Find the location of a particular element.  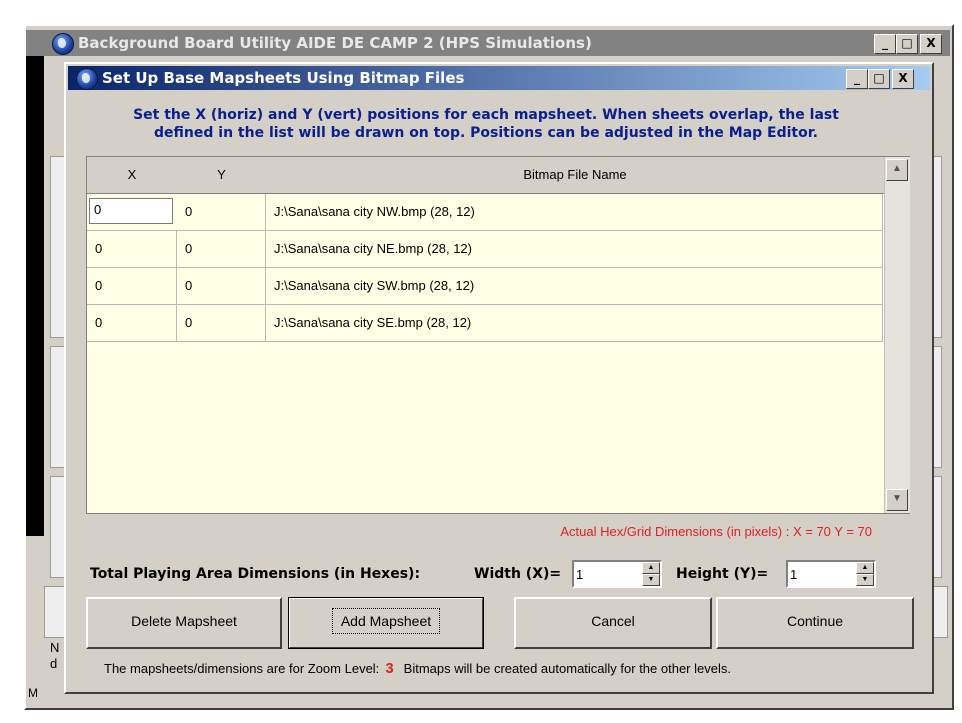

column-header-x: X is located at coordinates (132, 175).